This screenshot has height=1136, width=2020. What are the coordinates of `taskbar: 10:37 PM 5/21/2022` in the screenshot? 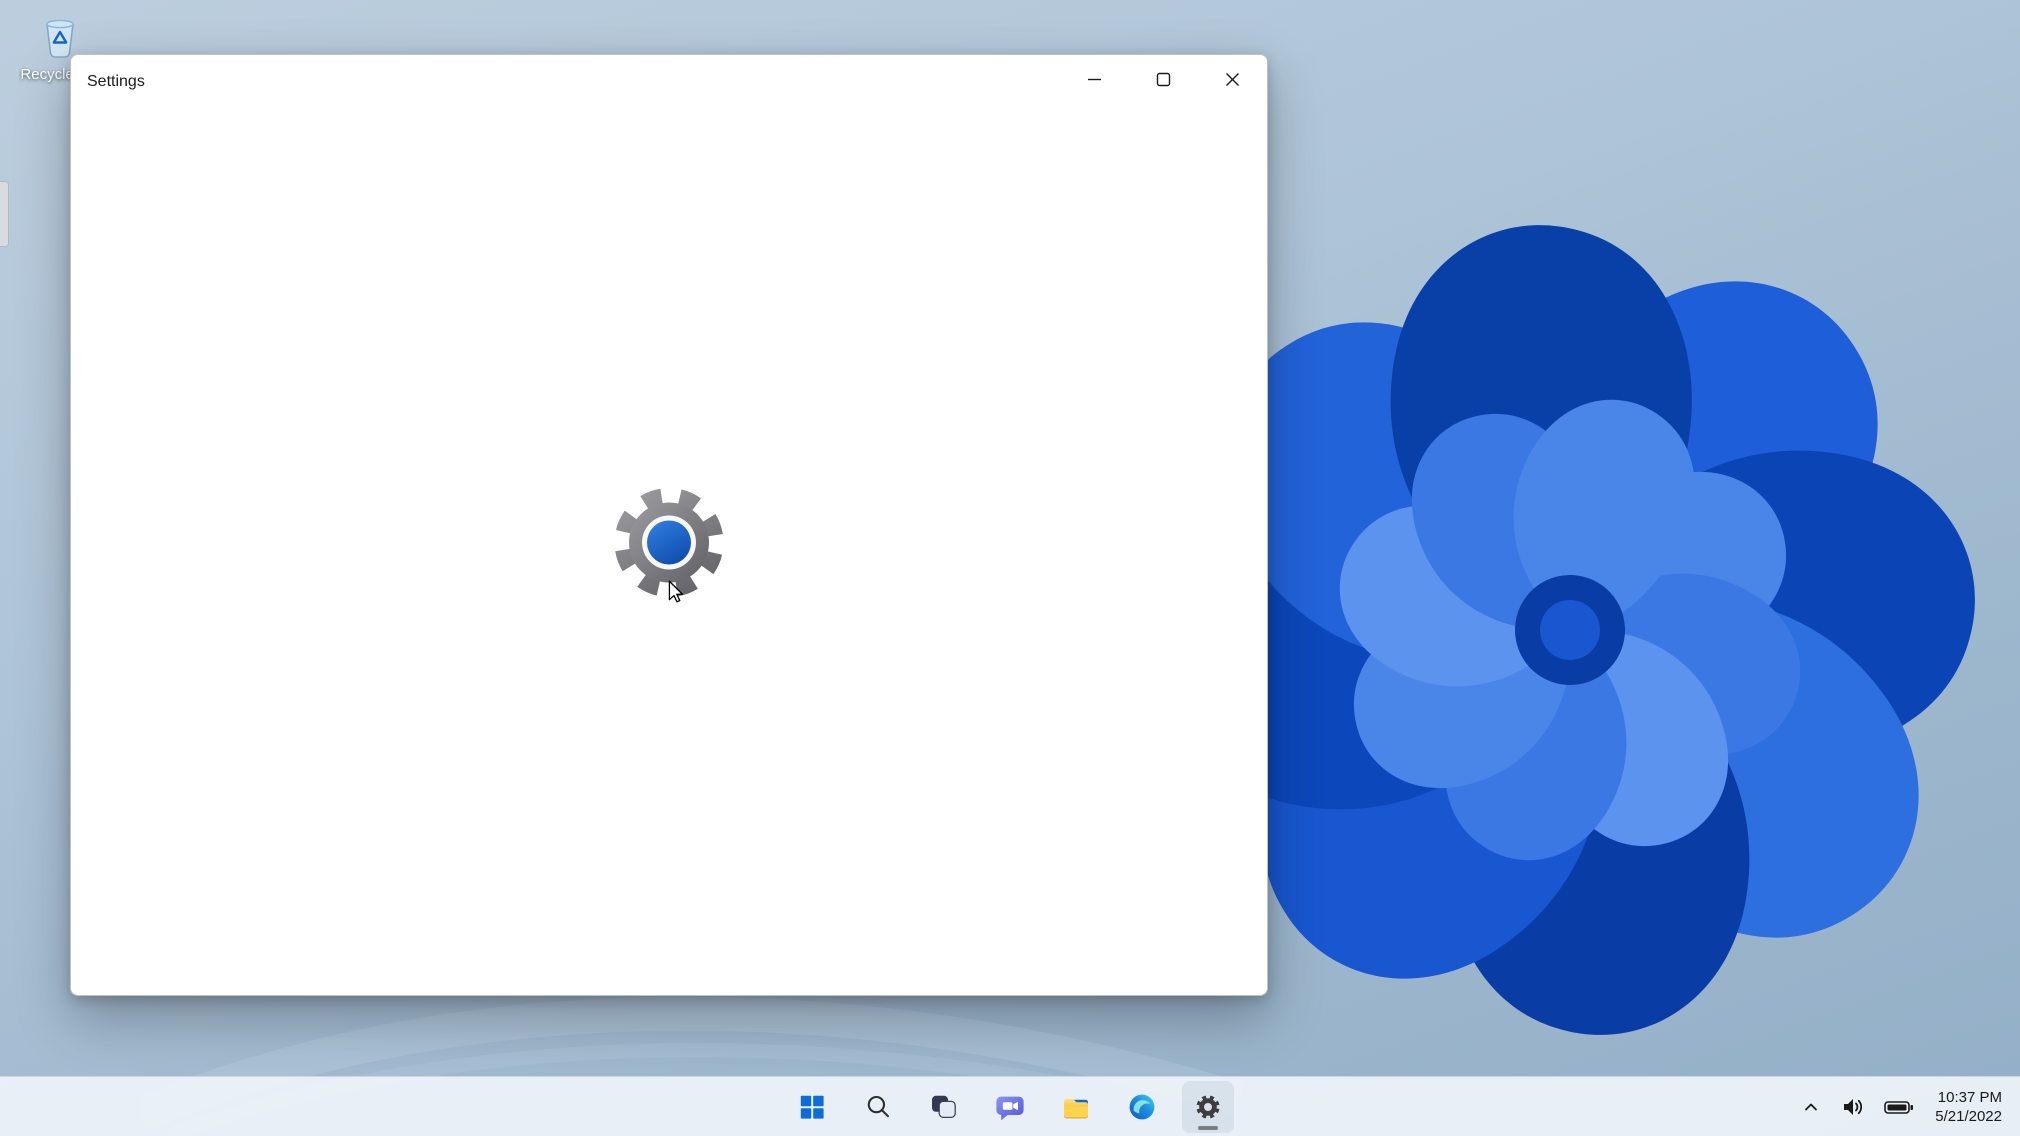 It's located at (1010, 1106).